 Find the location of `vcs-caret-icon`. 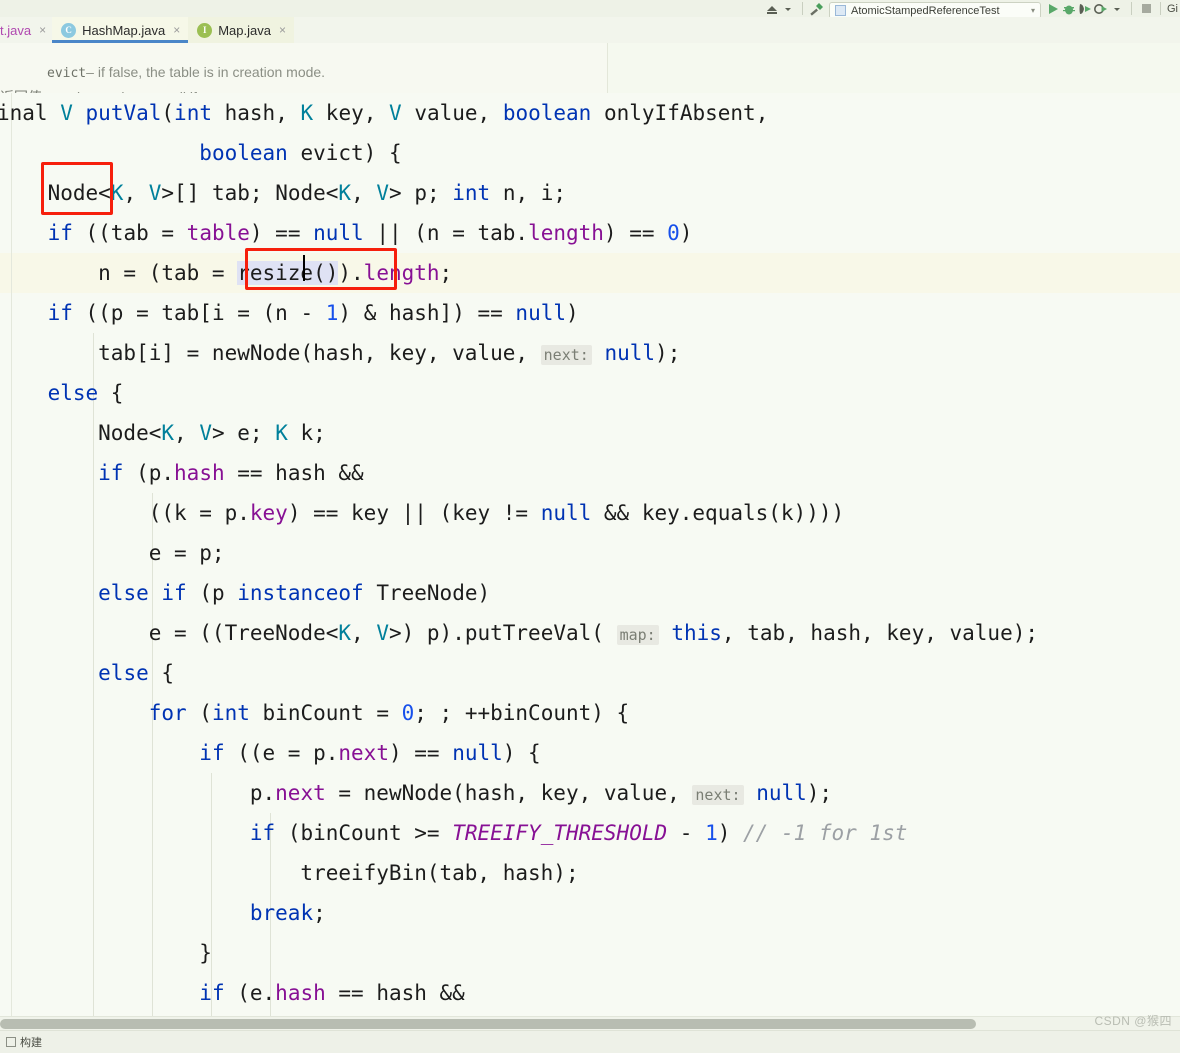

vcs-caret-icon is located at coordinates (788, 8).